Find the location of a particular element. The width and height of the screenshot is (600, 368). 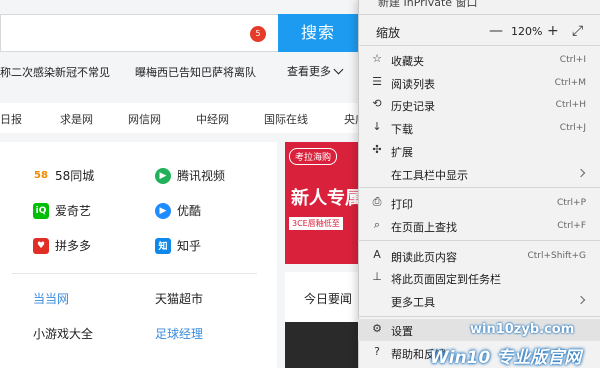

star-icon: ☆ is located at coordinates (377, 58).